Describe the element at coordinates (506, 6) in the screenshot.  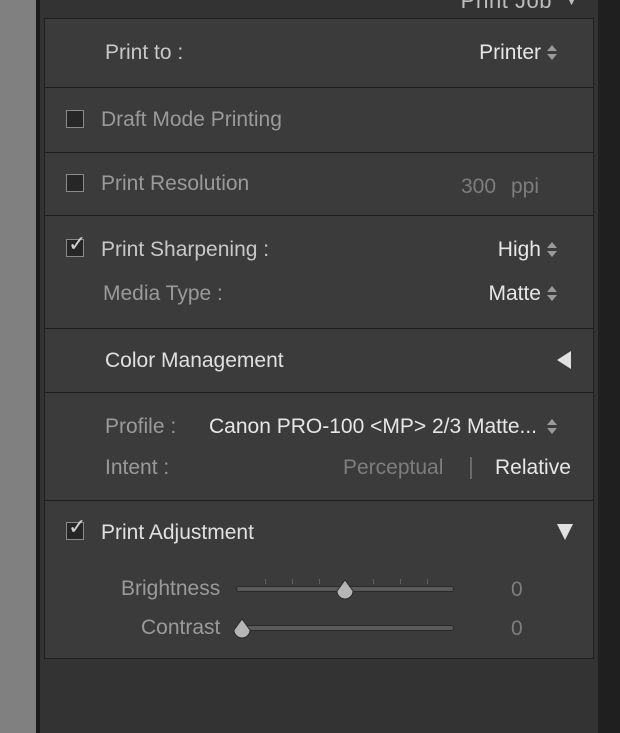
I see `panel-title: Print Job` at that location.